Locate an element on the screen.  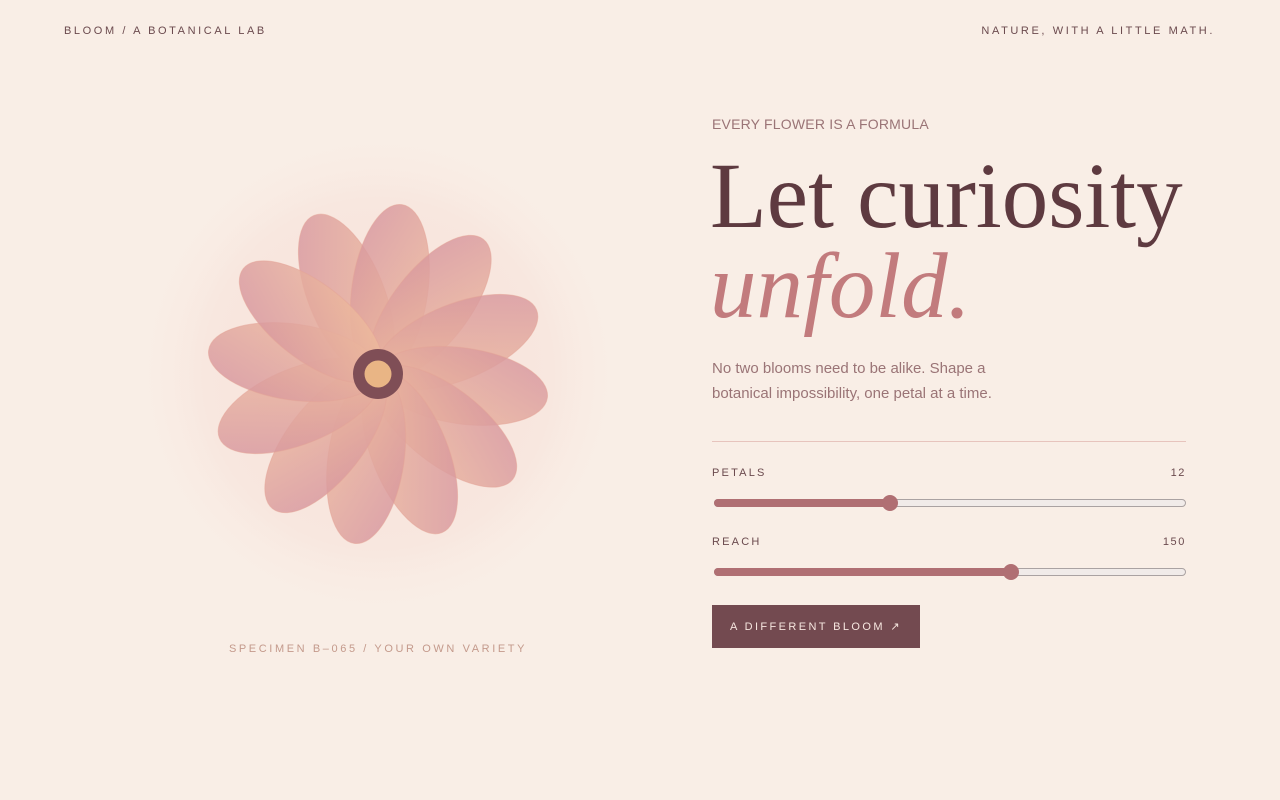
petals-label: PETALS is located at coordinates (739, 473).